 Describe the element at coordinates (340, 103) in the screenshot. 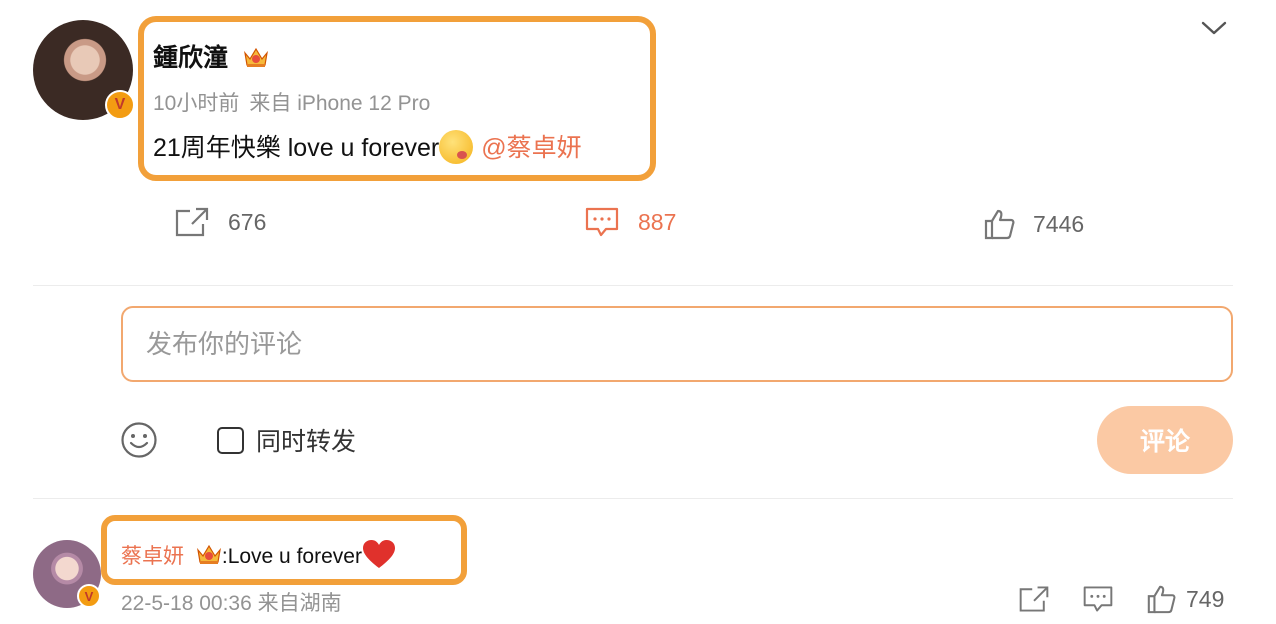

I see `post-source: 来自 iPhone 12 Pro` at that location.